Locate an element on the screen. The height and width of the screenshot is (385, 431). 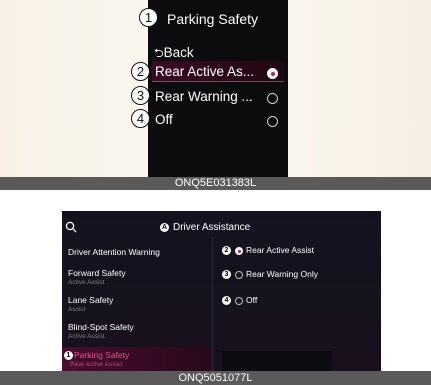
search-icon is located at coordinates (71, 227).